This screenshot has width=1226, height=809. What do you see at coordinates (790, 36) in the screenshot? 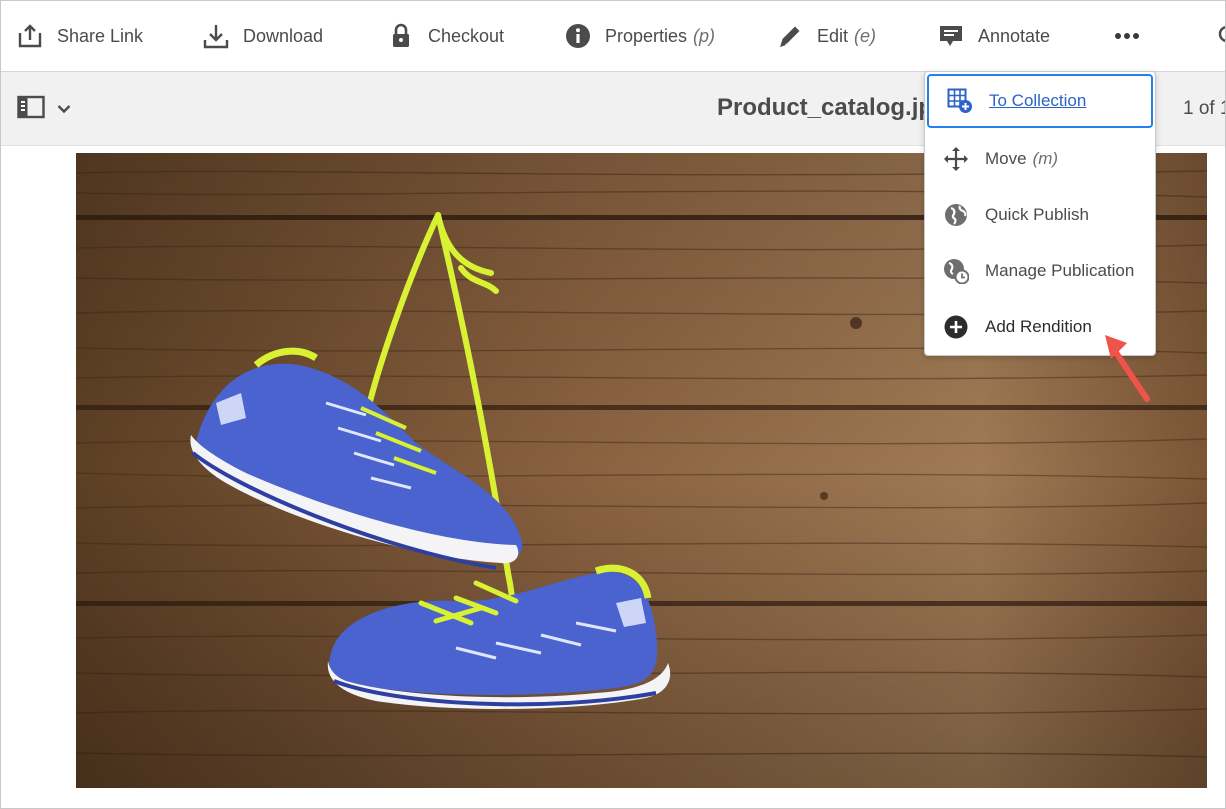
I see `pencil-icon` at bounding box center [790, 36].